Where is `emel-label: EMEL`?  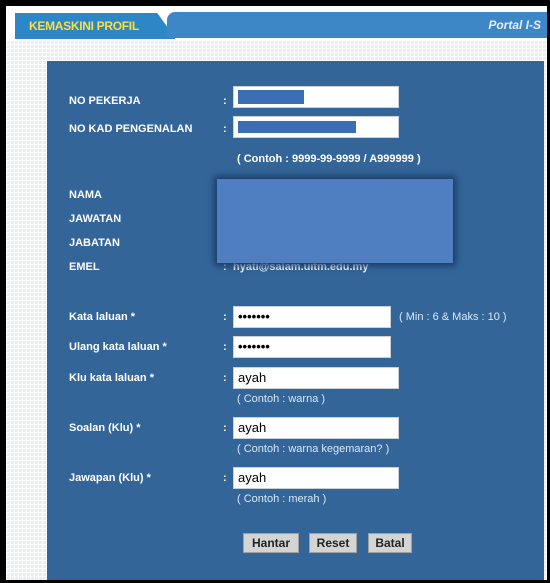 emel-label: EMEL is located at coordinates (84, 267).